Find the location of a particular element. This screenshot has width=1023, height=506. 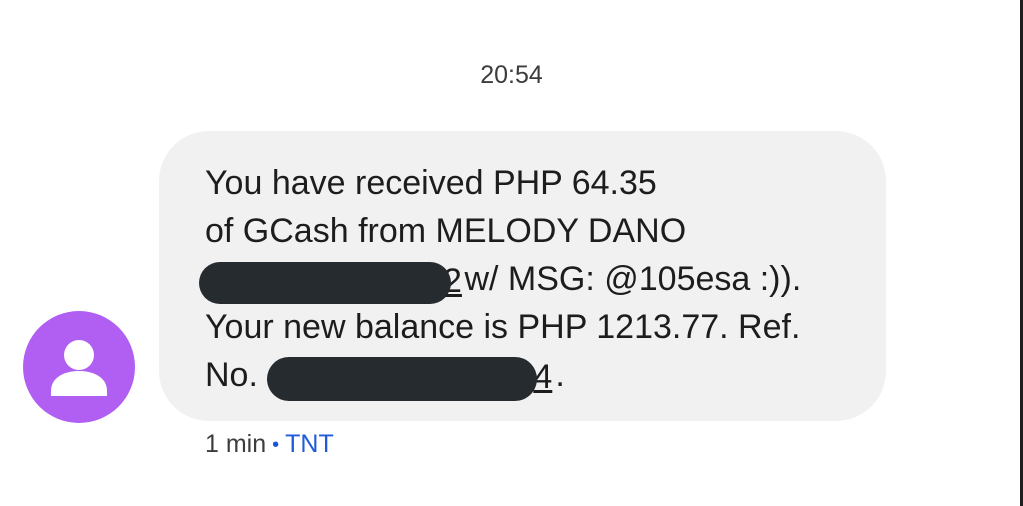

redacted-reference-number: 4 is located at coordinates (411, 377).